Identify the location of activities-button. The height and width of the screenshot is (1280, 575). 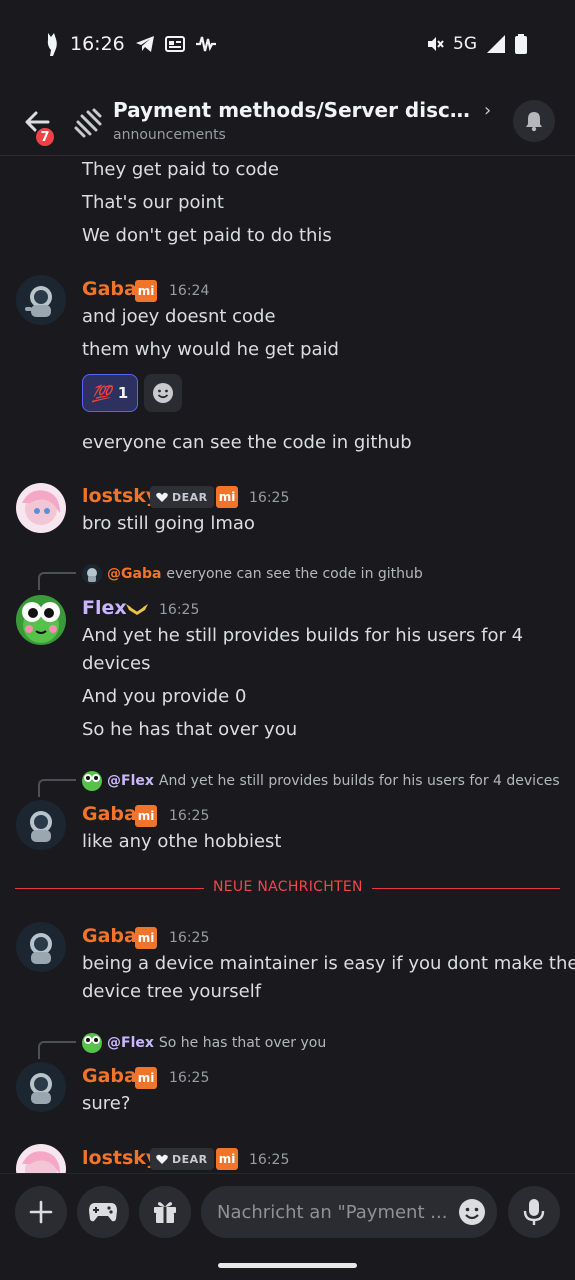
(103, 1212).